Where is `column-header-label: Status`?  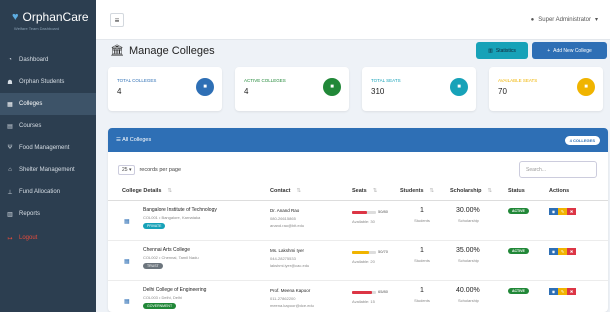 column-header-label: Status is located at coordinates (516, 191).